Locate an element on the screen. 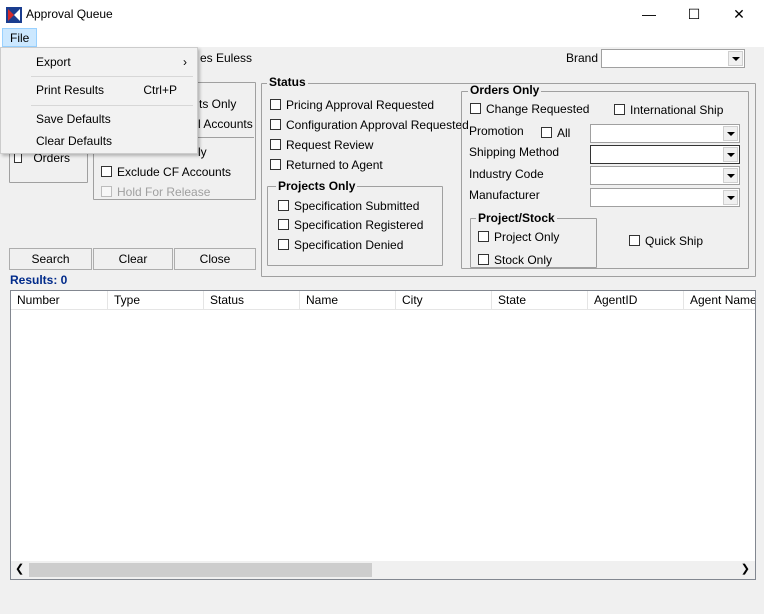 The image size is (764, 614). minimize-icon: — is located at coordinates (649, 14).